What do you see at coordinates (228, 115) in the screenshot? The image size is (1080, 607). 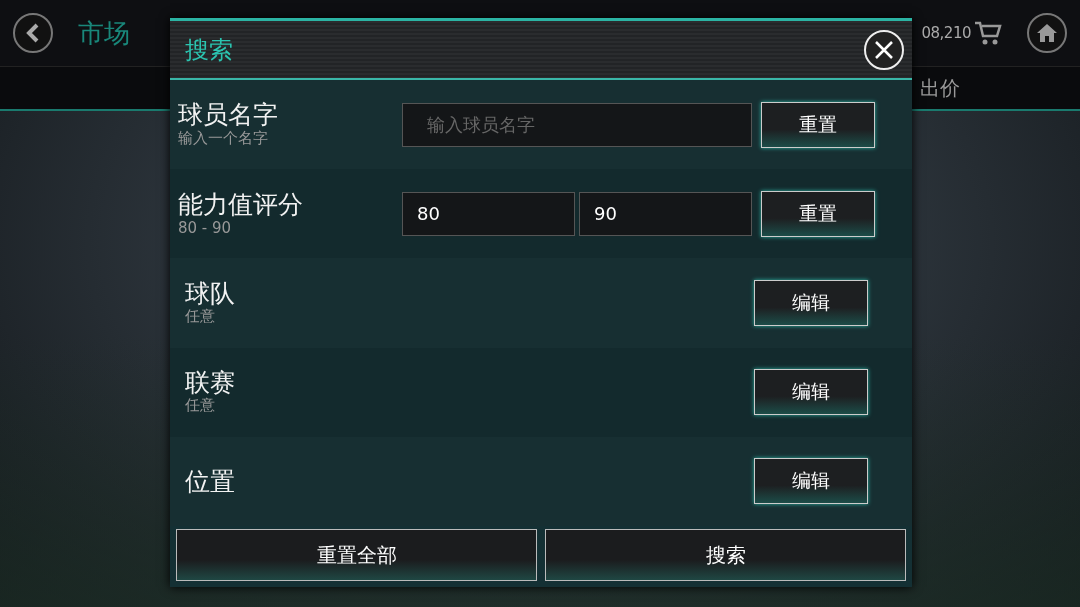 I see `filter-label: 球员名字` at bounding box center [228, 115].